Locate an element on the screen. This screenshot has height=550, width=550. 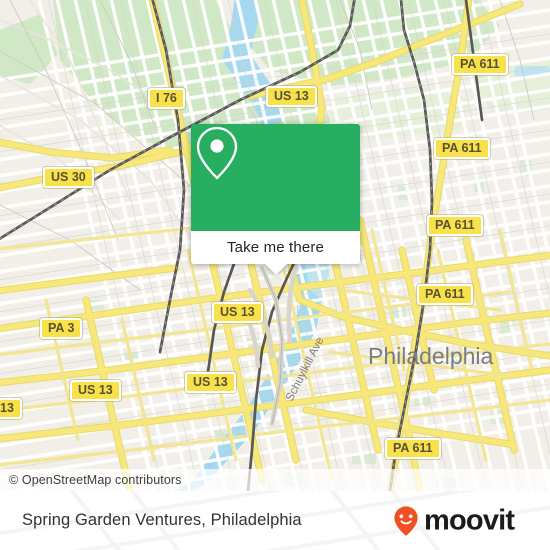
shield-pa611-c: PA 611 is located at coordinates (455, 225).